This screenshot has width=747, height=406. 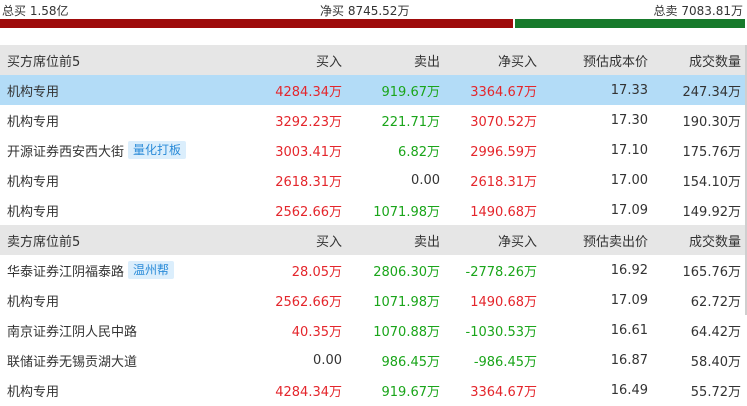 I want to click on sell-amount: 2806.30万, so click(x=406, y=272).